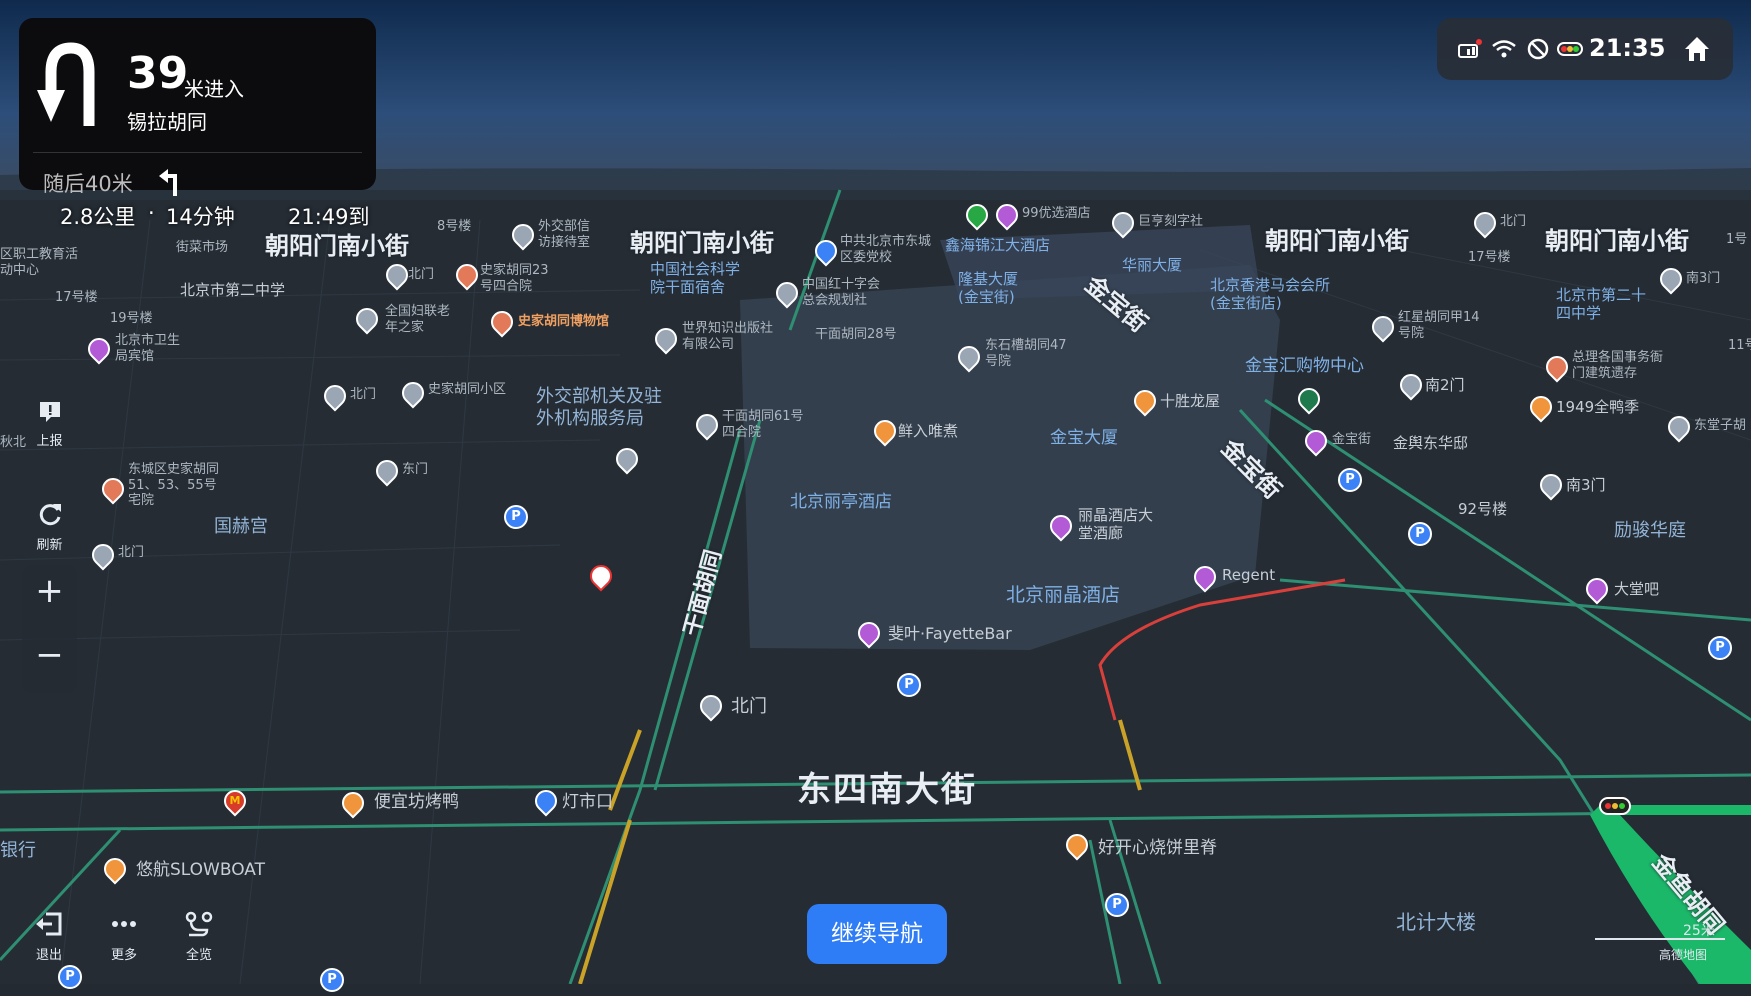  What do you see at coordinates (728, 336) in the screenshot?
I see `poi-label: 世界知识出版社有限公司` at bounding box center [728, 336].